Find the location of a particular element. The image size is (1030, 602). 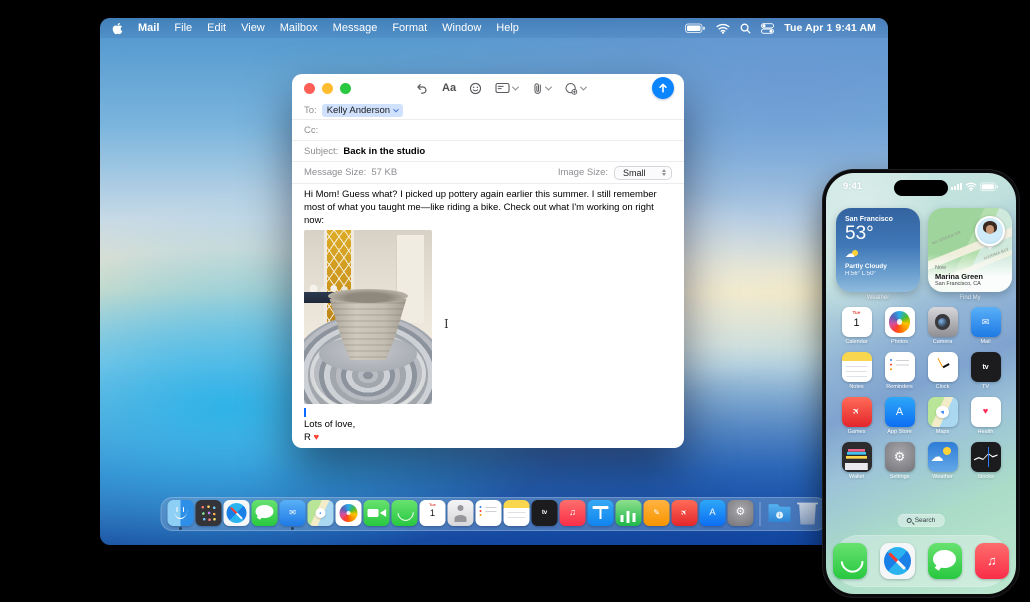

dock-app-icon-safari is located at coordinates (897, 561).